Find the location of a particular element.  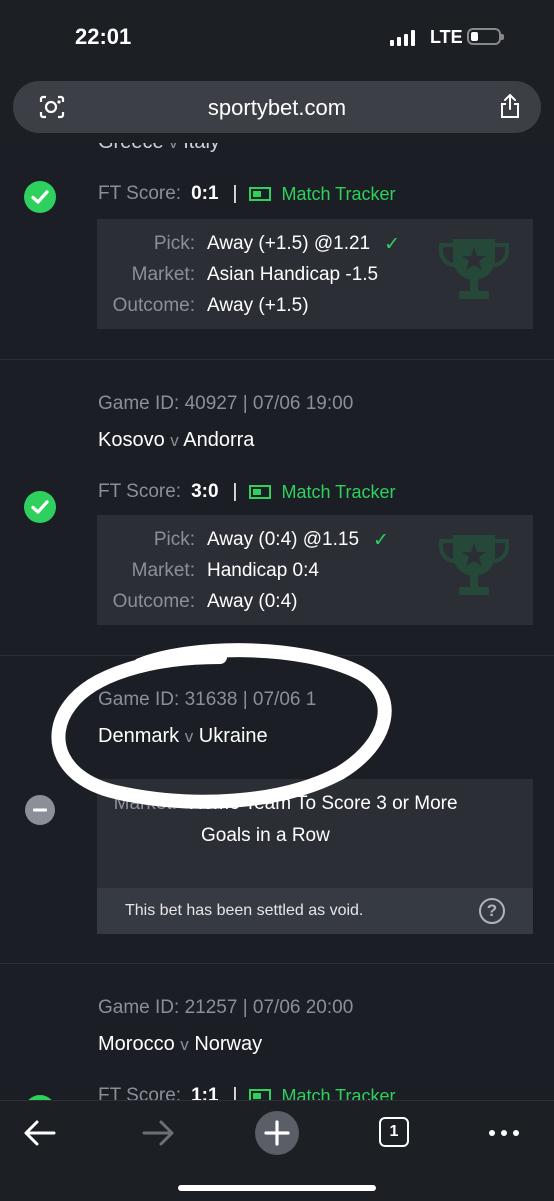

browser-header: sportybet.com is located at coordinates (277, 109).